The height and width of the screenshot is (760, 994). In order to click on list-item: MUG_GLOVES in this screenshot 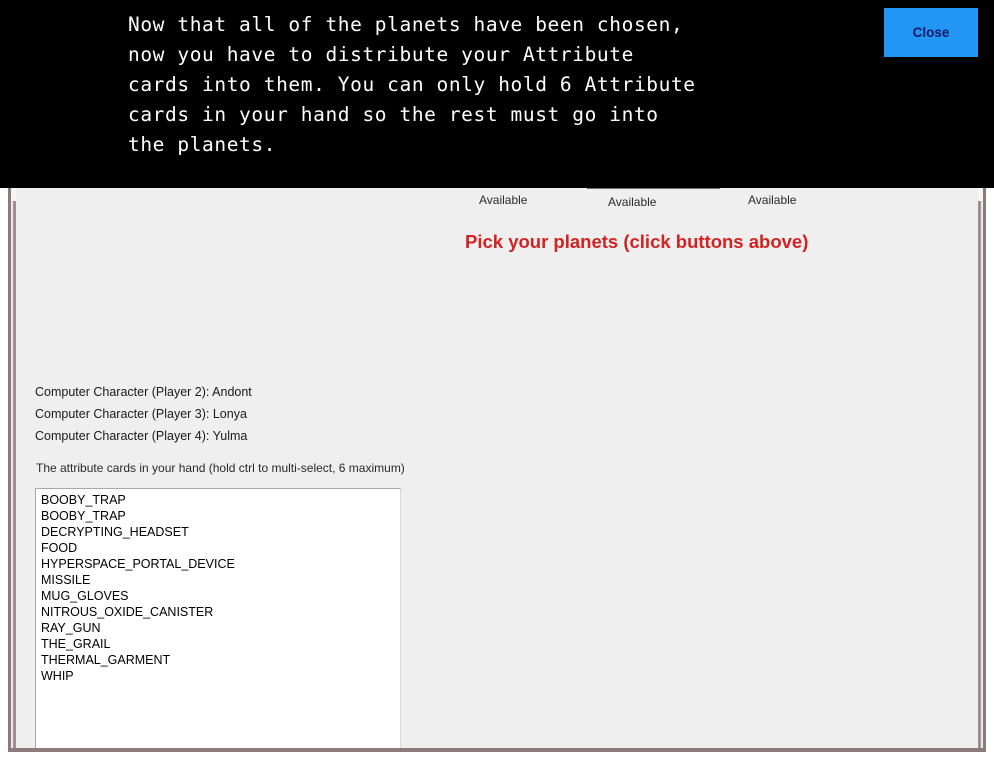, I will do `click(218, 596)`.